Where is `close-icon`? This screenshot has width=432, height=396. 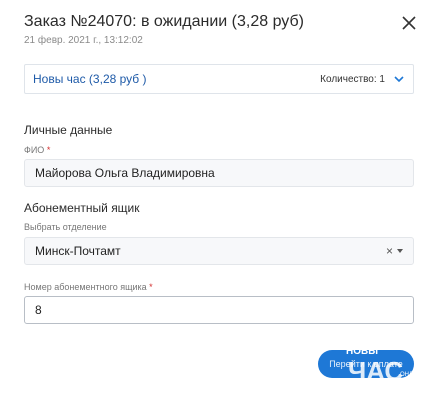
close-icon is located at coordinates (409, 23).